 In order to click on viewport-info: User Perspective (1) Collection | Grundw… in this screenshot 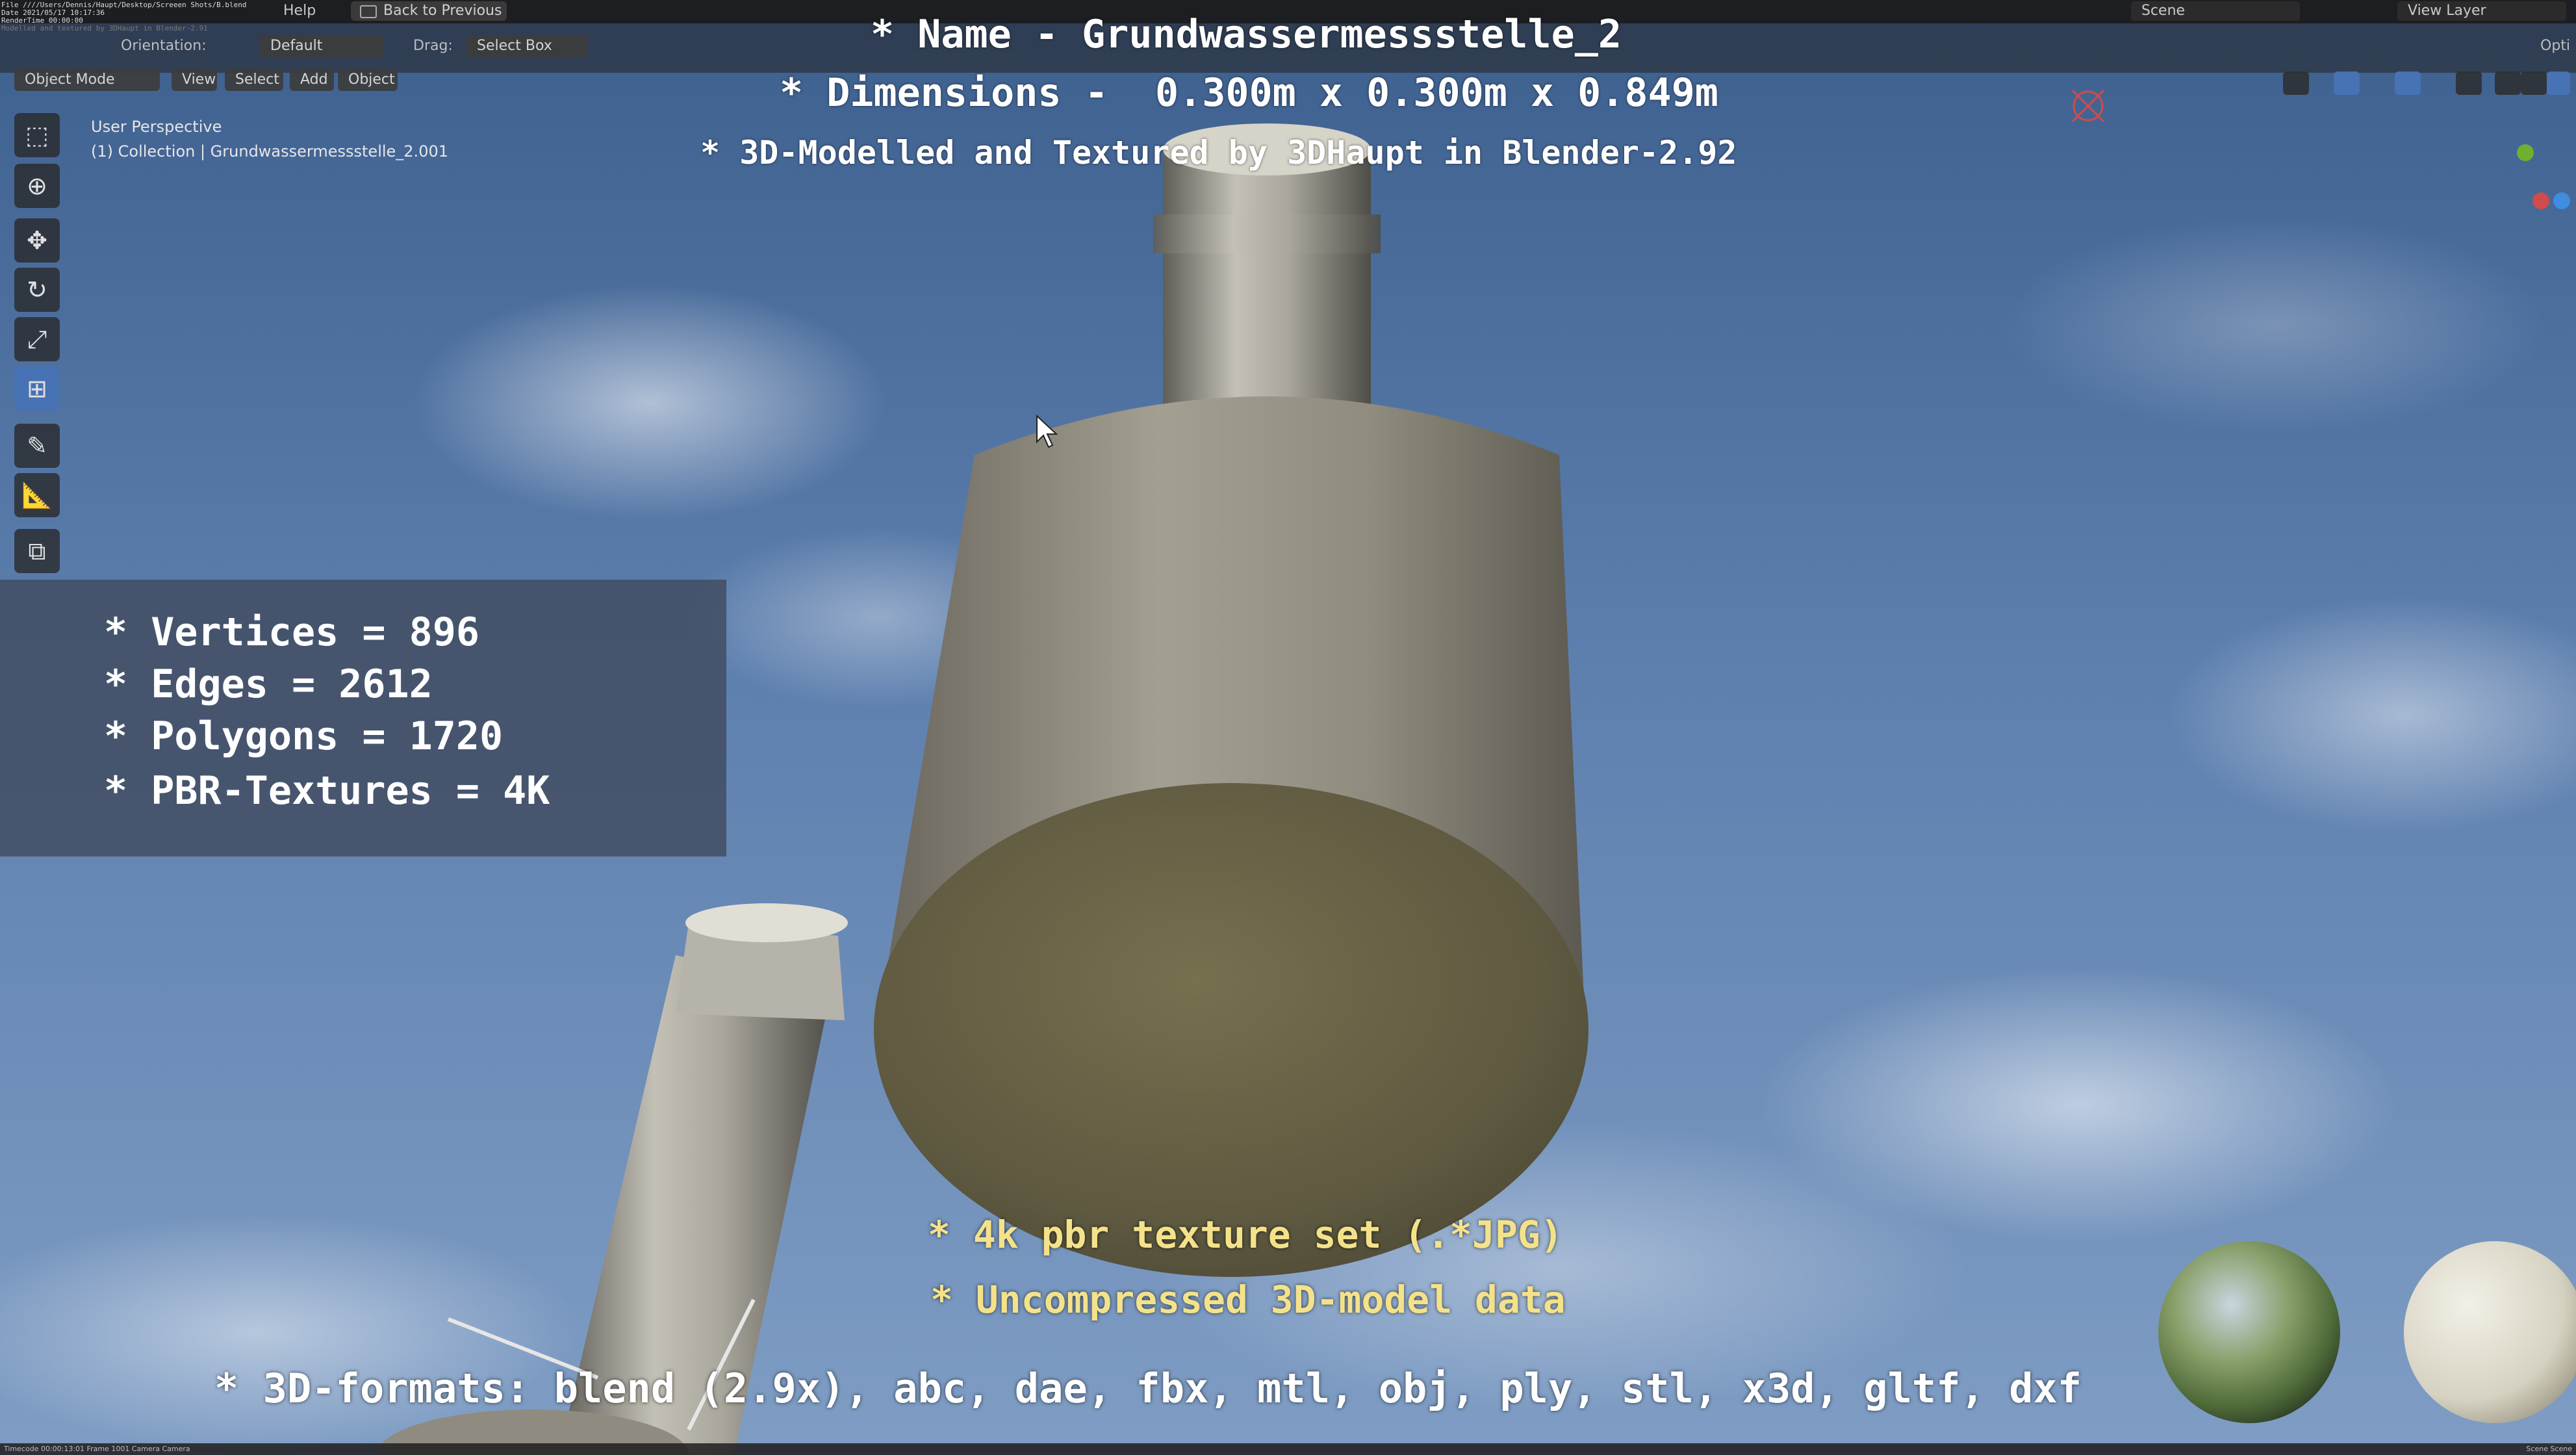, I will do `click(269, 139)`.